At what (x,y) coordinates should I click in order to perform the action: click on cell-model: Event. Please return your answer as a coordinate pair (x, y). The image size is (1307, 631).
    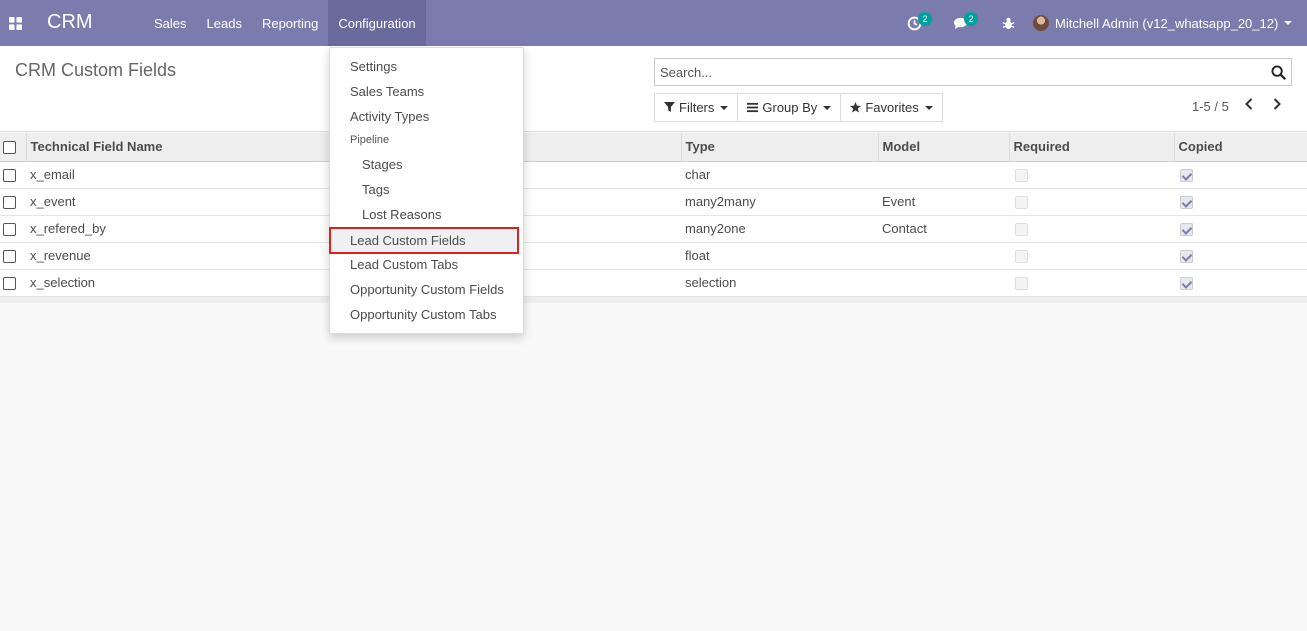
    Looking at the image, I should click on (943, 202).